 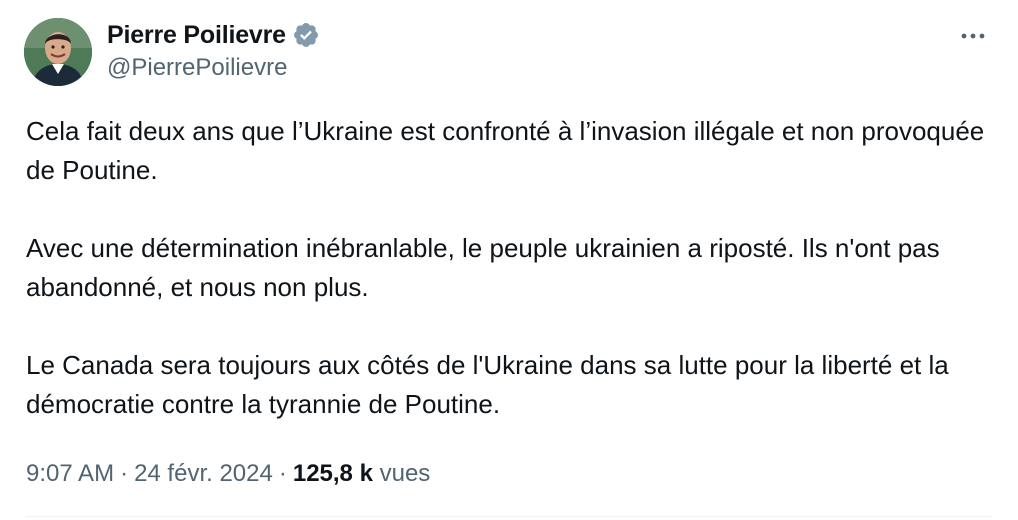 I want to click on more-icon, so click(x=973, y=36).